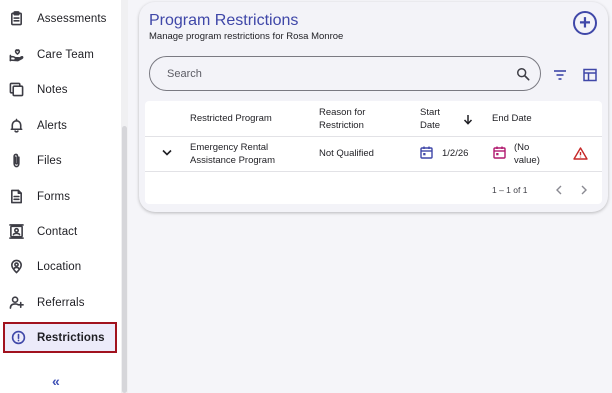 This screenshot has height=393, width=612. I want to click on sidebar-item-assessments: Assessments, so click(62, 18).